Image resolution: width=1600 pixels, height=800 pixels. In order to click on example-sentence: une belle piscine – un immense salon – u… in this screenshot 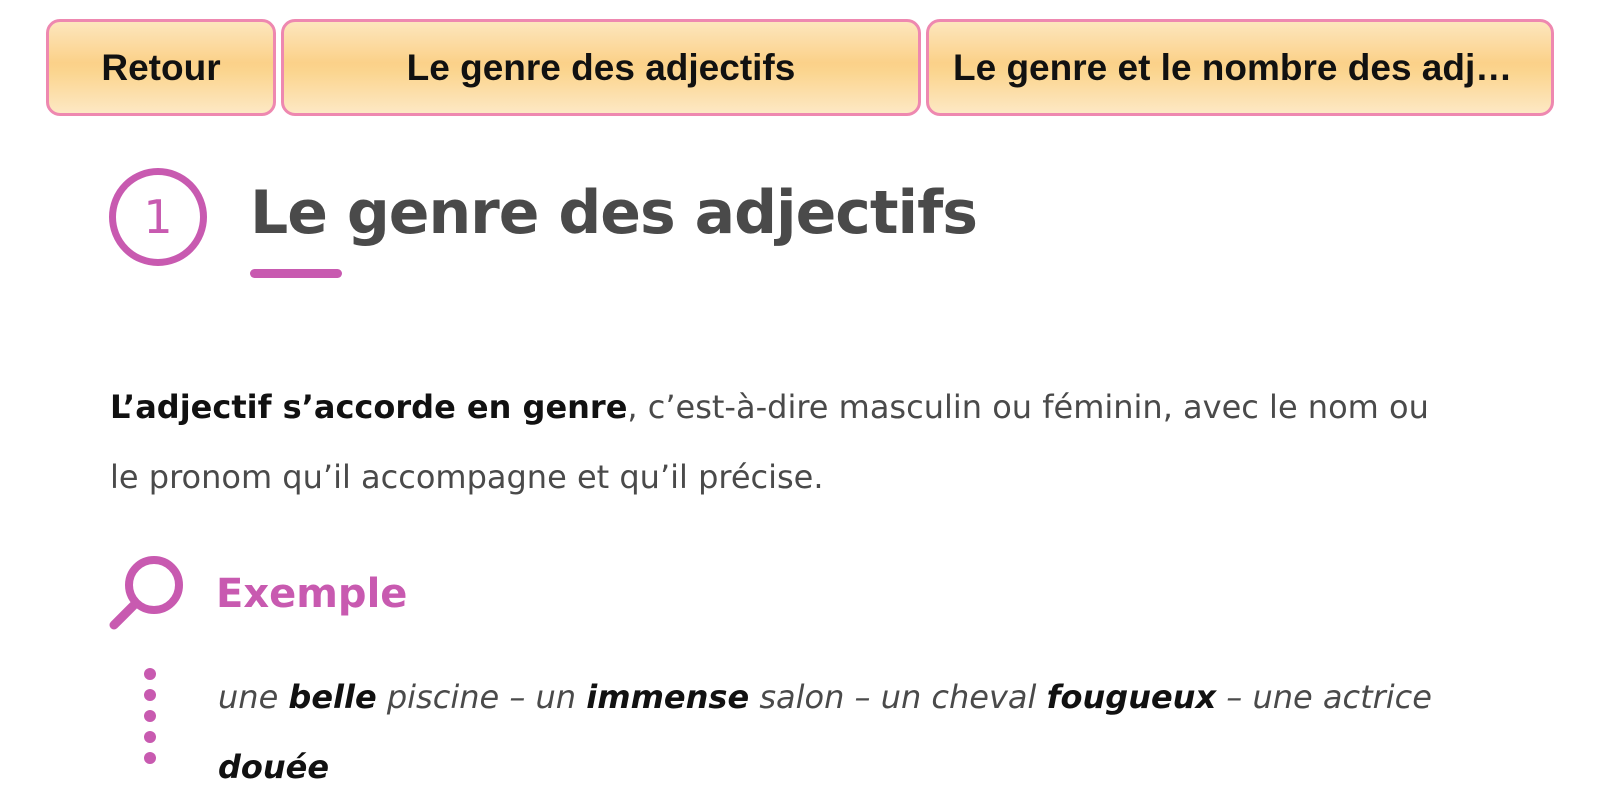, I will do `click(848, 731)`.